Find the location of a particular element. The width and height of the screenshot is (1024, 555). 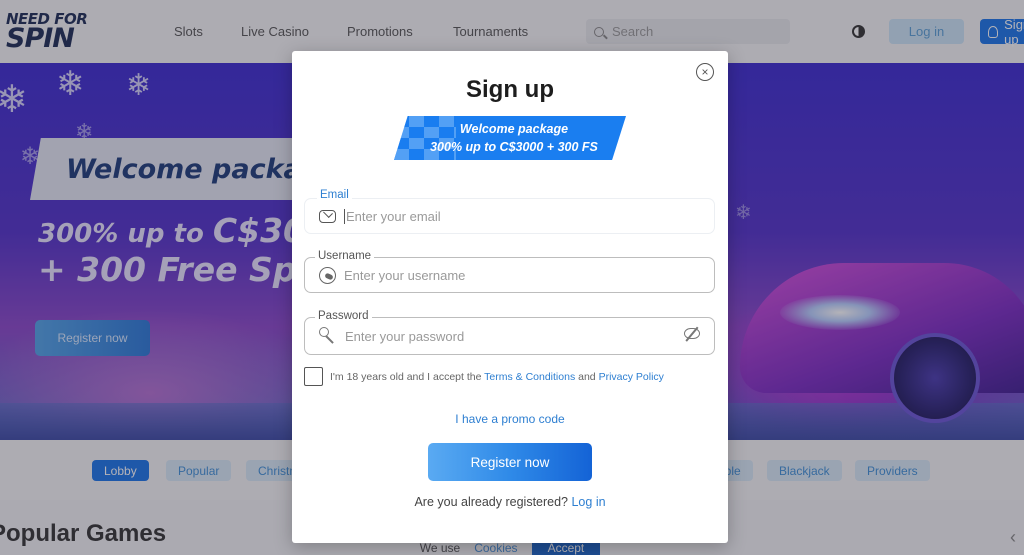

mail-icon is located at coordinates (327, 216).